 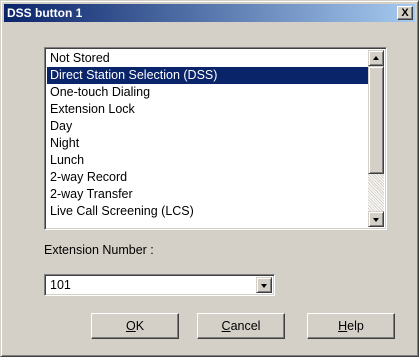 What do you see at coordinates (226, 326) in the screenshot?
I see `cancel-mnemonic: C` at bounding box center [226, 326].